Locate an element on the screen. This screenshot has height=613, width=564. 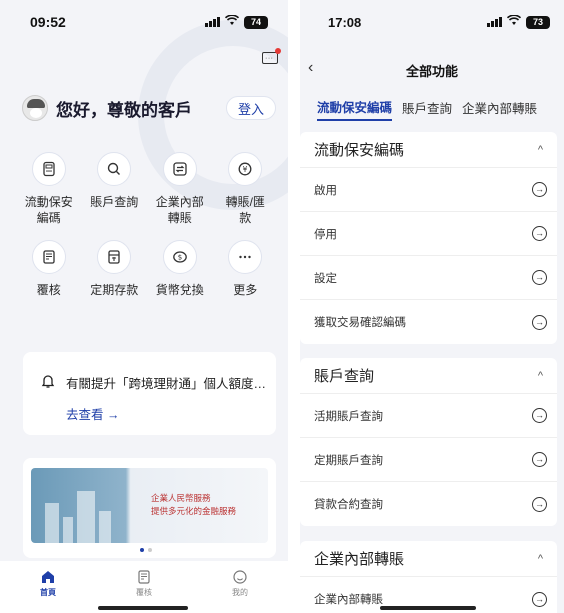
quick-action-label: 企業內部轉賬 is located at coordinates (179, 210).